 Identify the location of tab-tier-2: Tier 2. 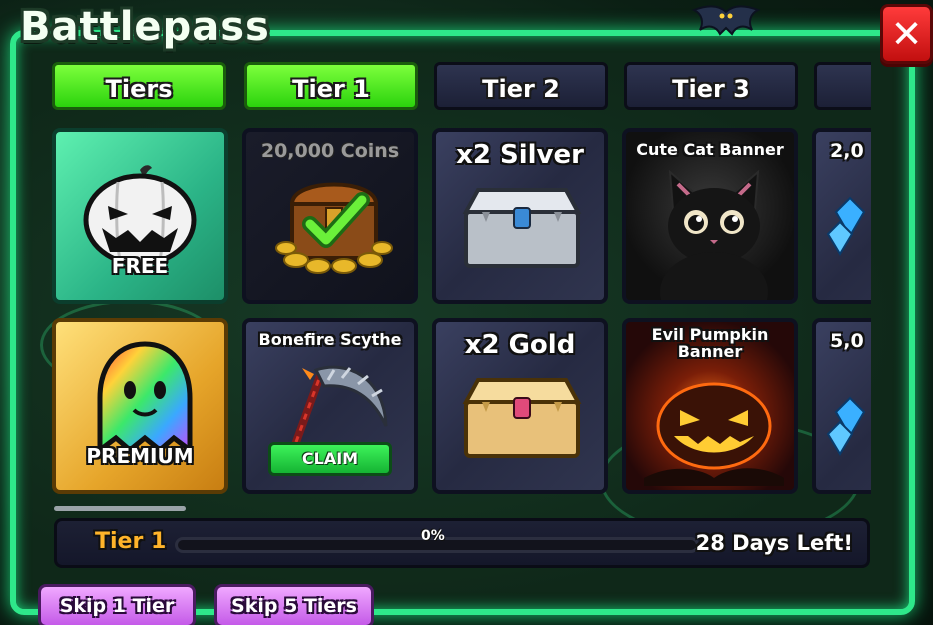
(521, 86).